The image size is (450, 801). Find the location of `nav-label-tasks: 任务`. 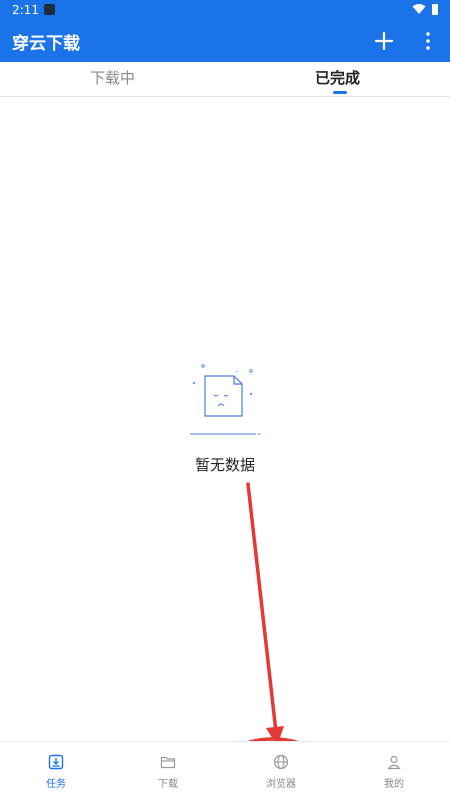

nav-label-tasks: 任务 is located at coordinates (56, 784).